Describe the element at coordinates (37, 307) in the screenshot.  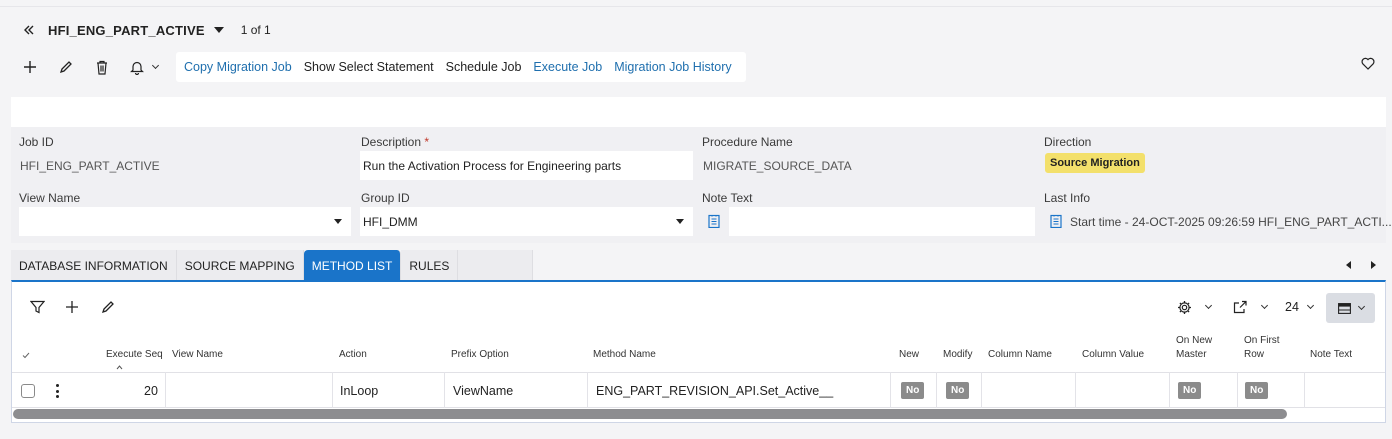
I see `filter-icon` at that location.